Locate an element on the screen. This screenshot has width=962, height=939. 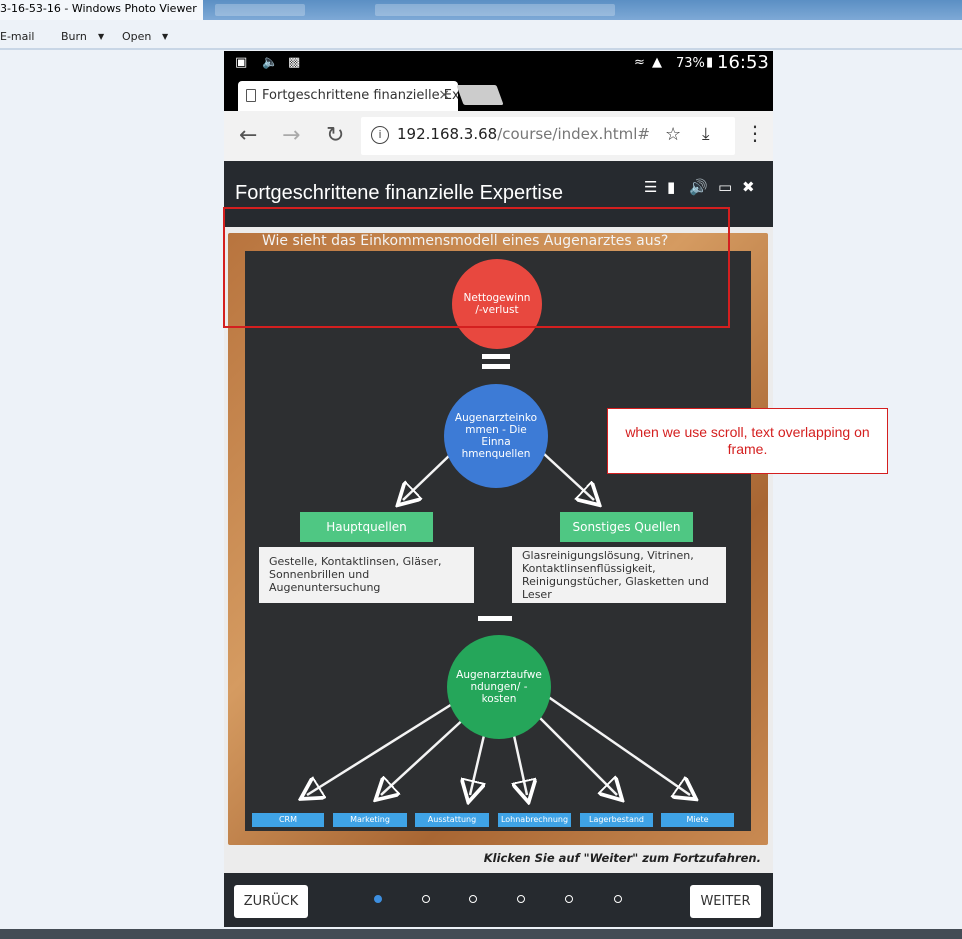
battery-icon: ▮ is located at coordinates (710, 62).